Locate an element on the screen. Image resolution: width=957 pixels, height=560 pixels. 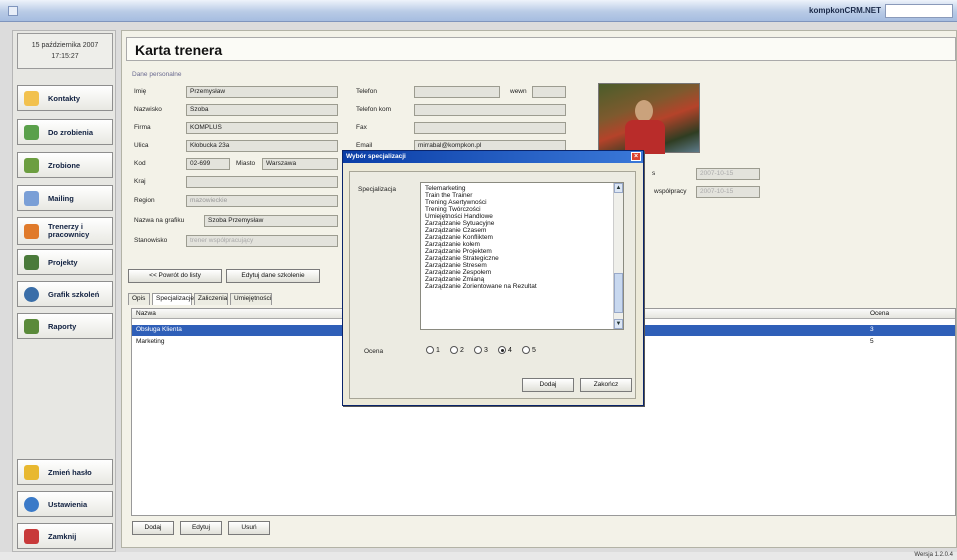
list-item: Zarządzanie kołem is located at coordinates (452, 244).